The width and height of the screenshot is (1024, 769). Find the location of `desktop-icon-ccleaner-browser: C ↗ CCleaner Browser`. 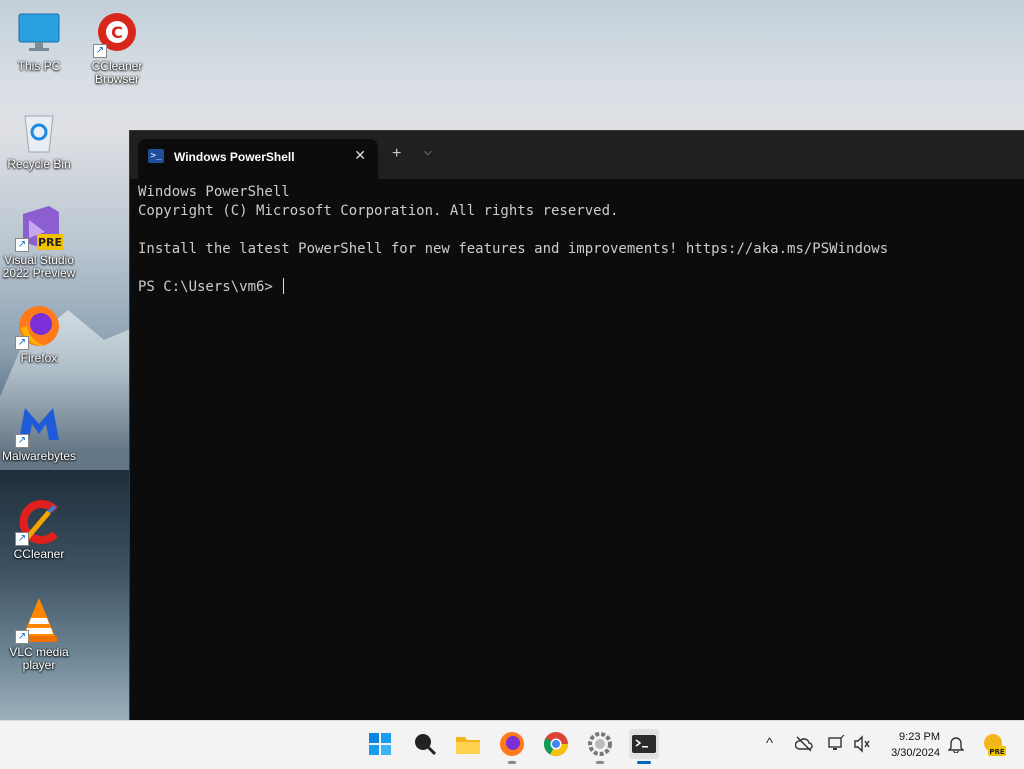

desktop-icon-ccleaner-browser: C ↗ CCleaner Browser is located at coordinates (117, 48).